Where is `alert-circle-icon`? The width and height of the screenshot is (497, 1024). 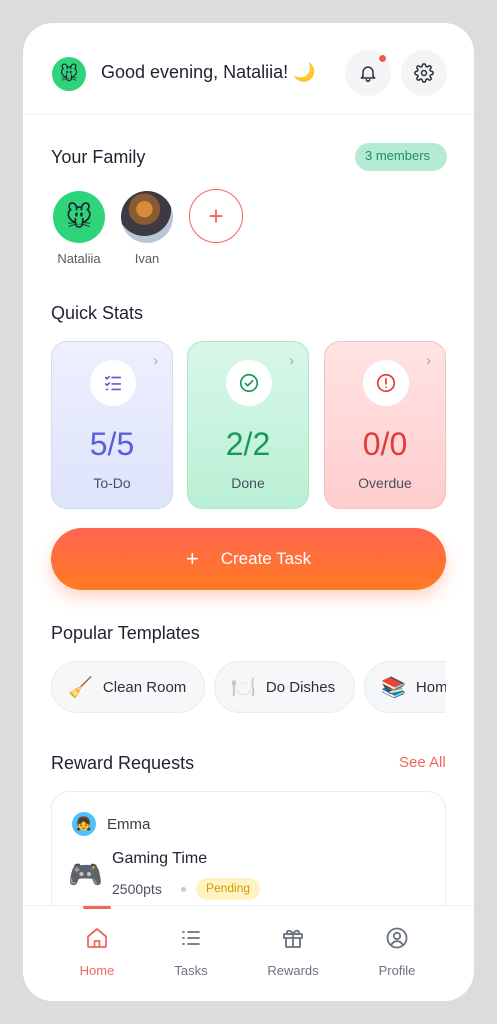 alert-circle-icon is located at coordinates (386, 383).